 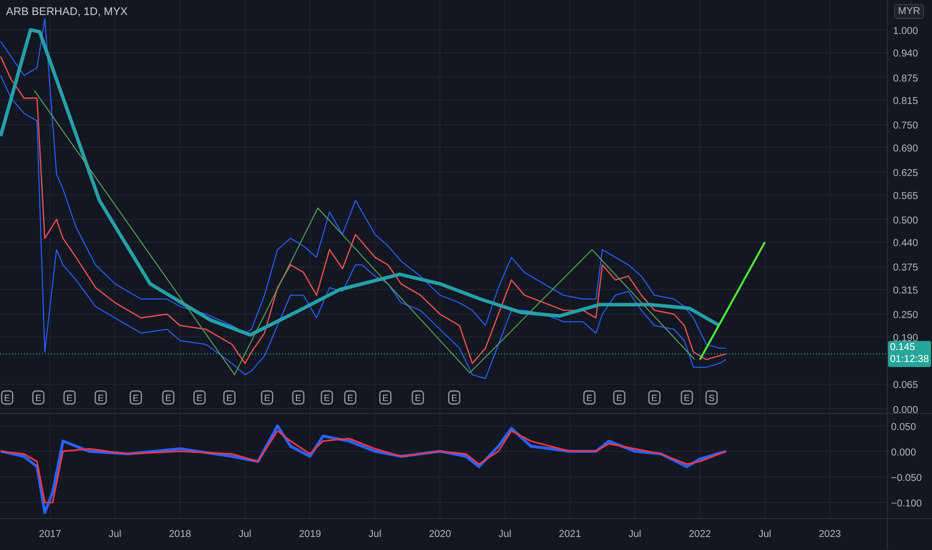 What do you see at coordinates (905, 290) in the screenshot?
I see `axis-label: 0.315` at bounding box center [905, 290].